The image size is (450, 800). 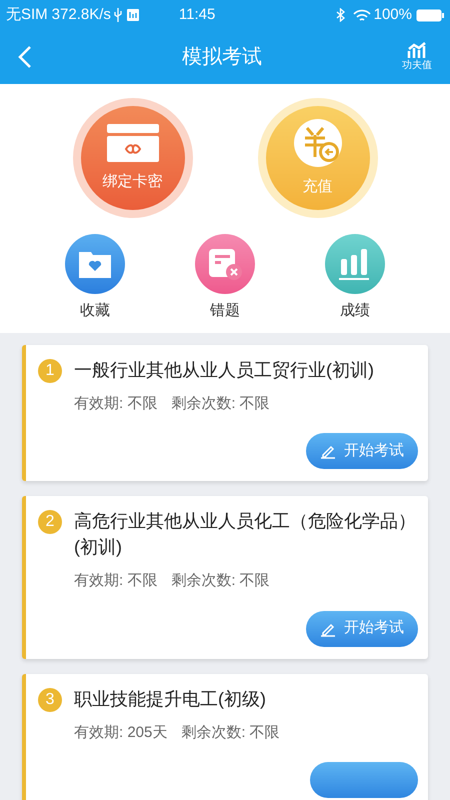 What do you see at coordinates (132, 15) in the screenshot?
I see `app-notification-icon` at bounding box center [132, 15].